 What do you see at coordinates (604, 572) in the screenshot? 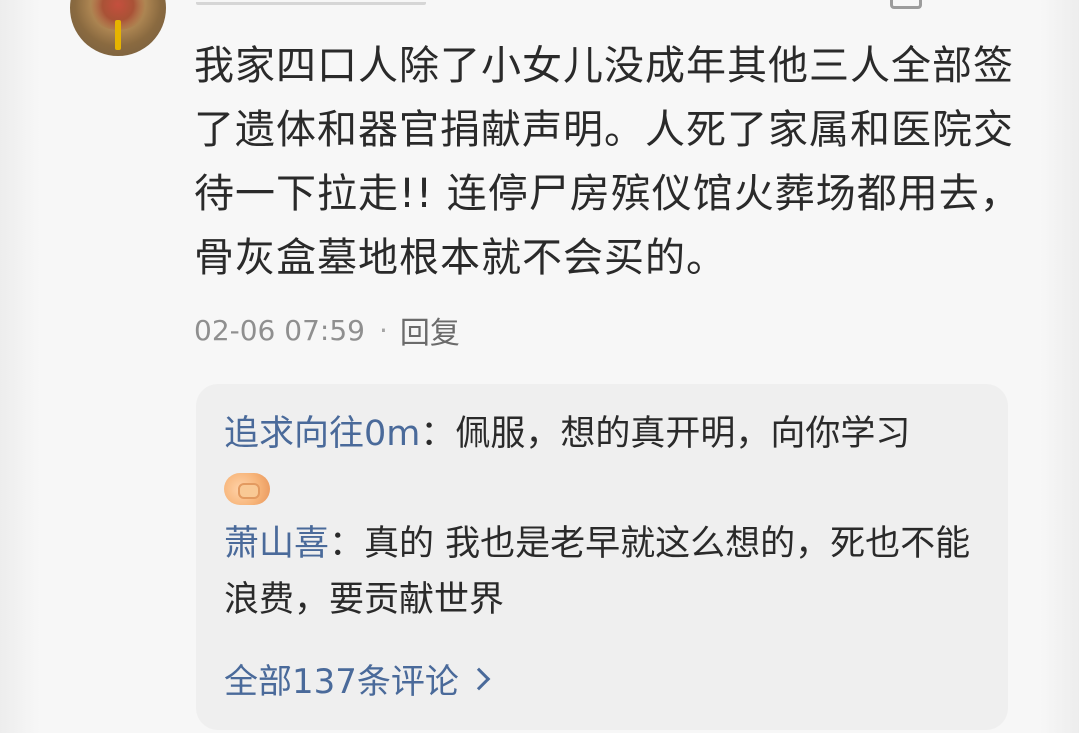
I see `reply-item: 萧山喜：真的 我也是老早就这么想的，死也不能浪费，要贡献世界` at bounding box center [604, 572].